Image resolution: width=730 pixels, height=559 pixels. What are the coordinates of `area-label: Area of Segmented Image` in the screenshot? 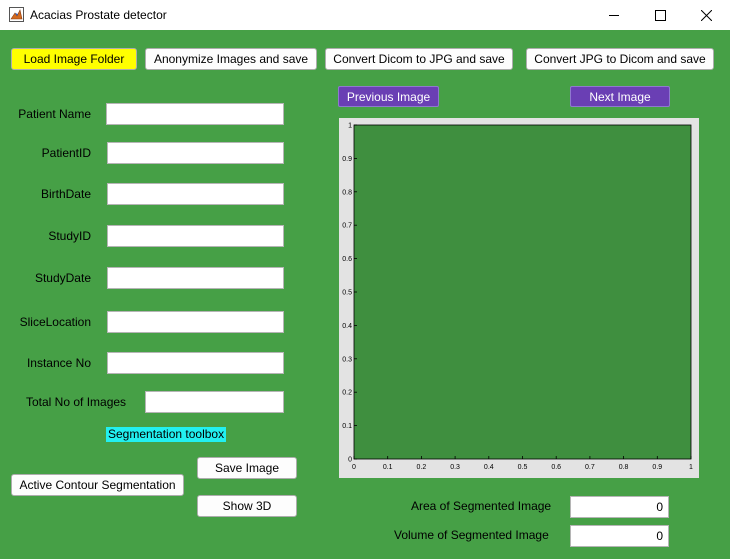 It's located at (481, 506).